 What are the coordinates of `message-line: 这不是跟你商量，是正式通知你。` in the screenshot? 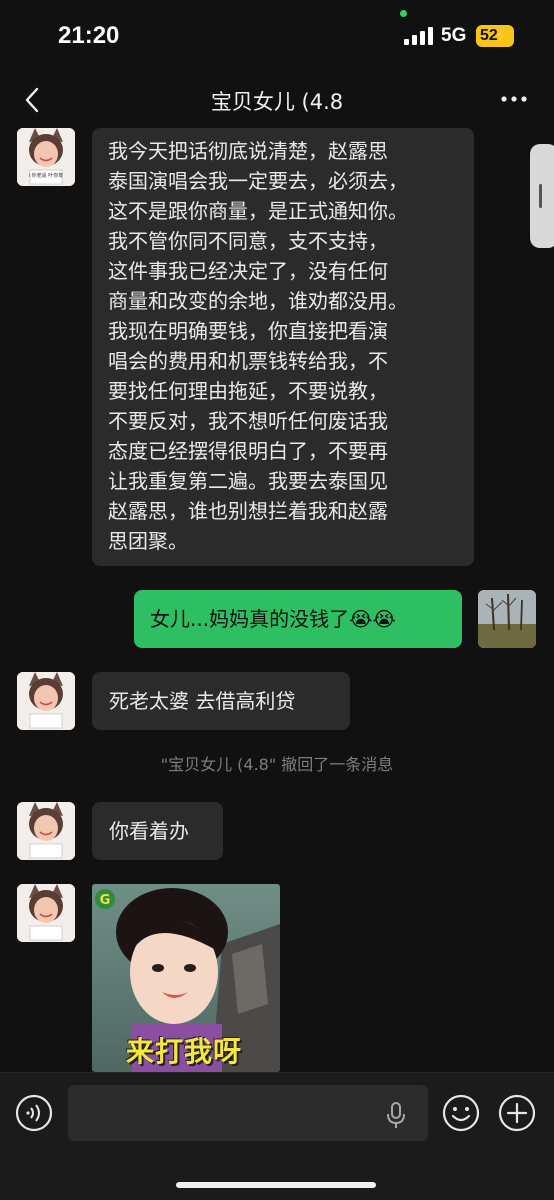 It's located at (258, 211).